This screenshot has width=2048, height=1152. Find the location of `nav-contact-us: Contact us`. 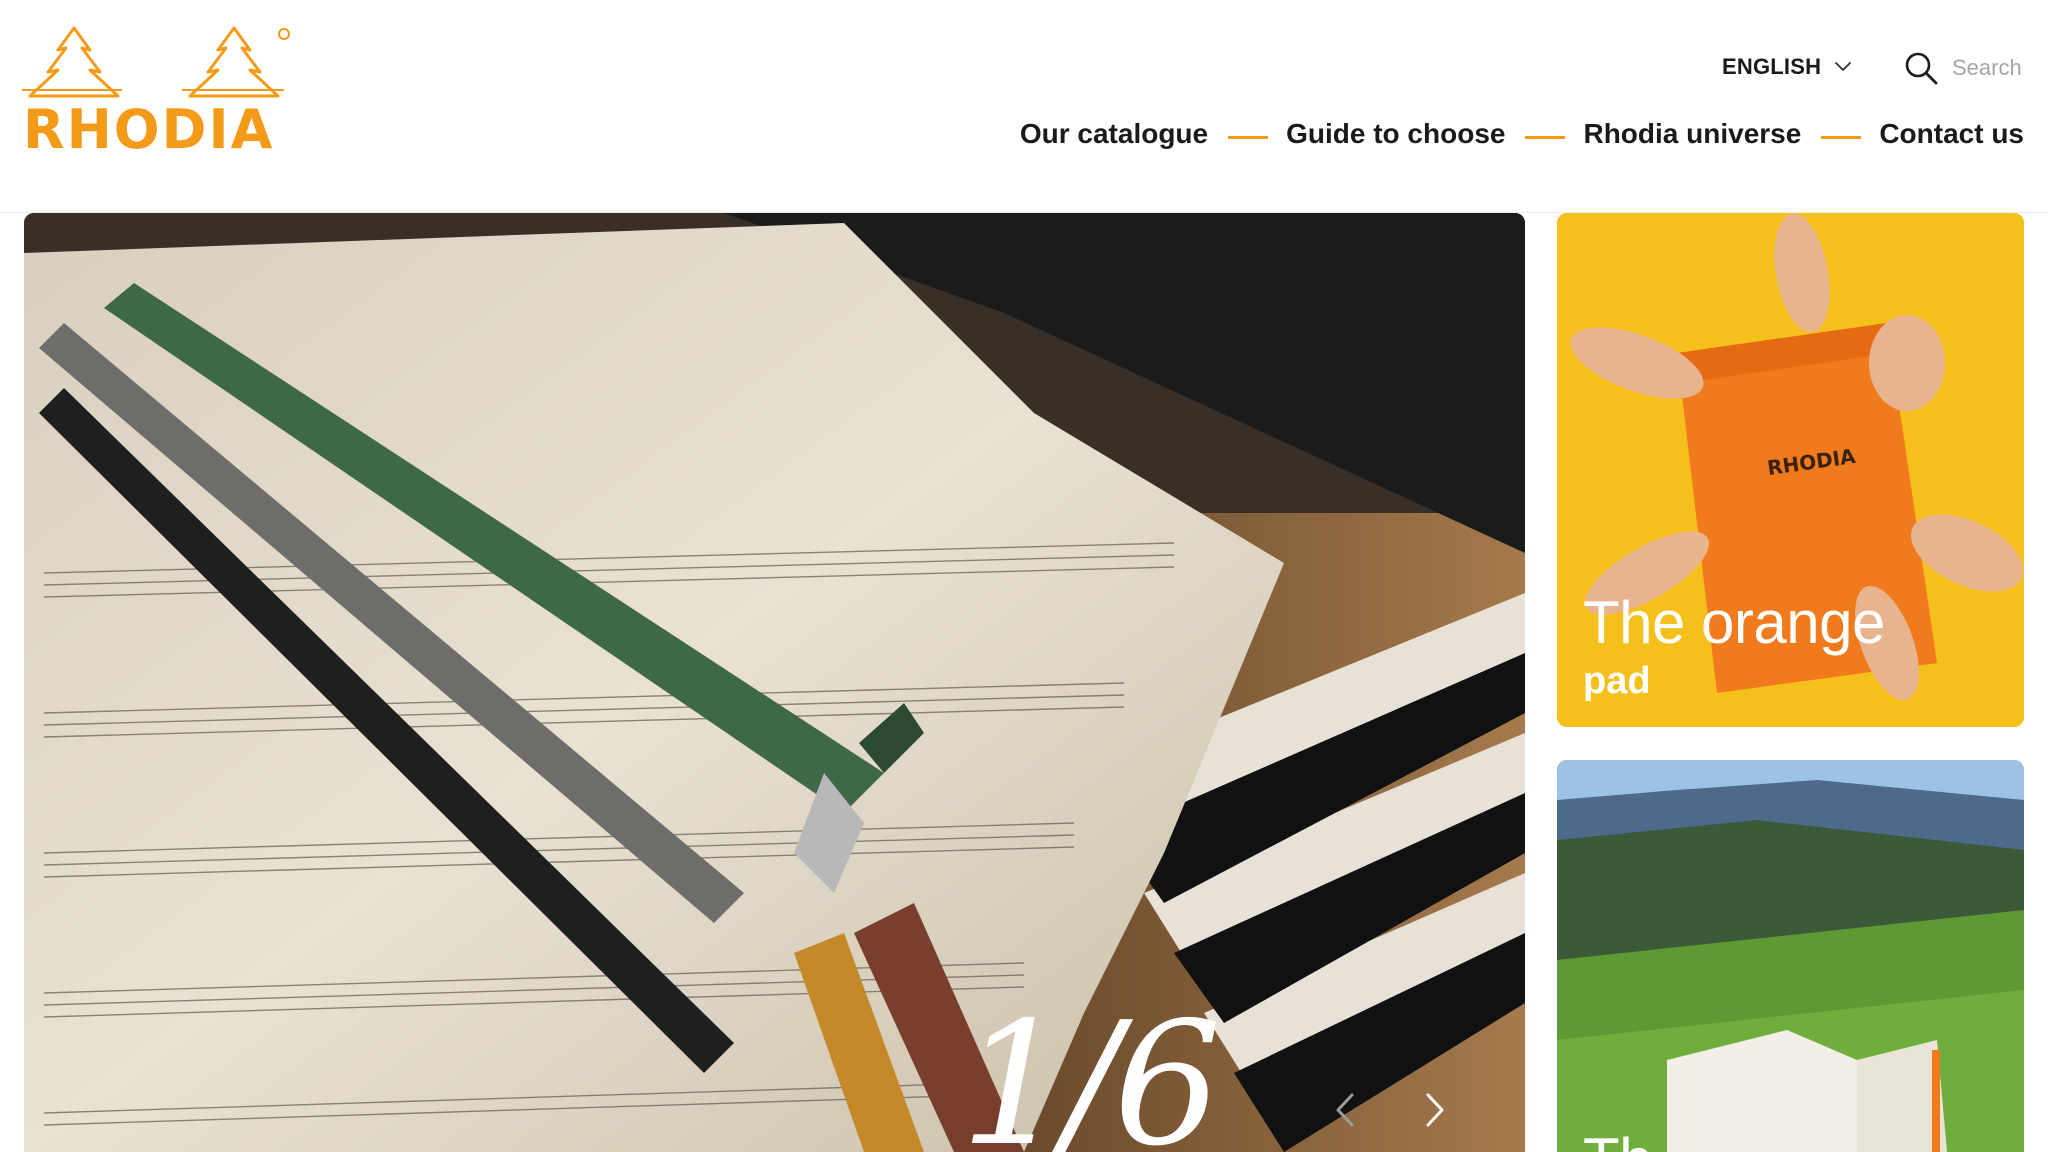

nav-contact-us: Contact us is located at coordinates (1951, 134).